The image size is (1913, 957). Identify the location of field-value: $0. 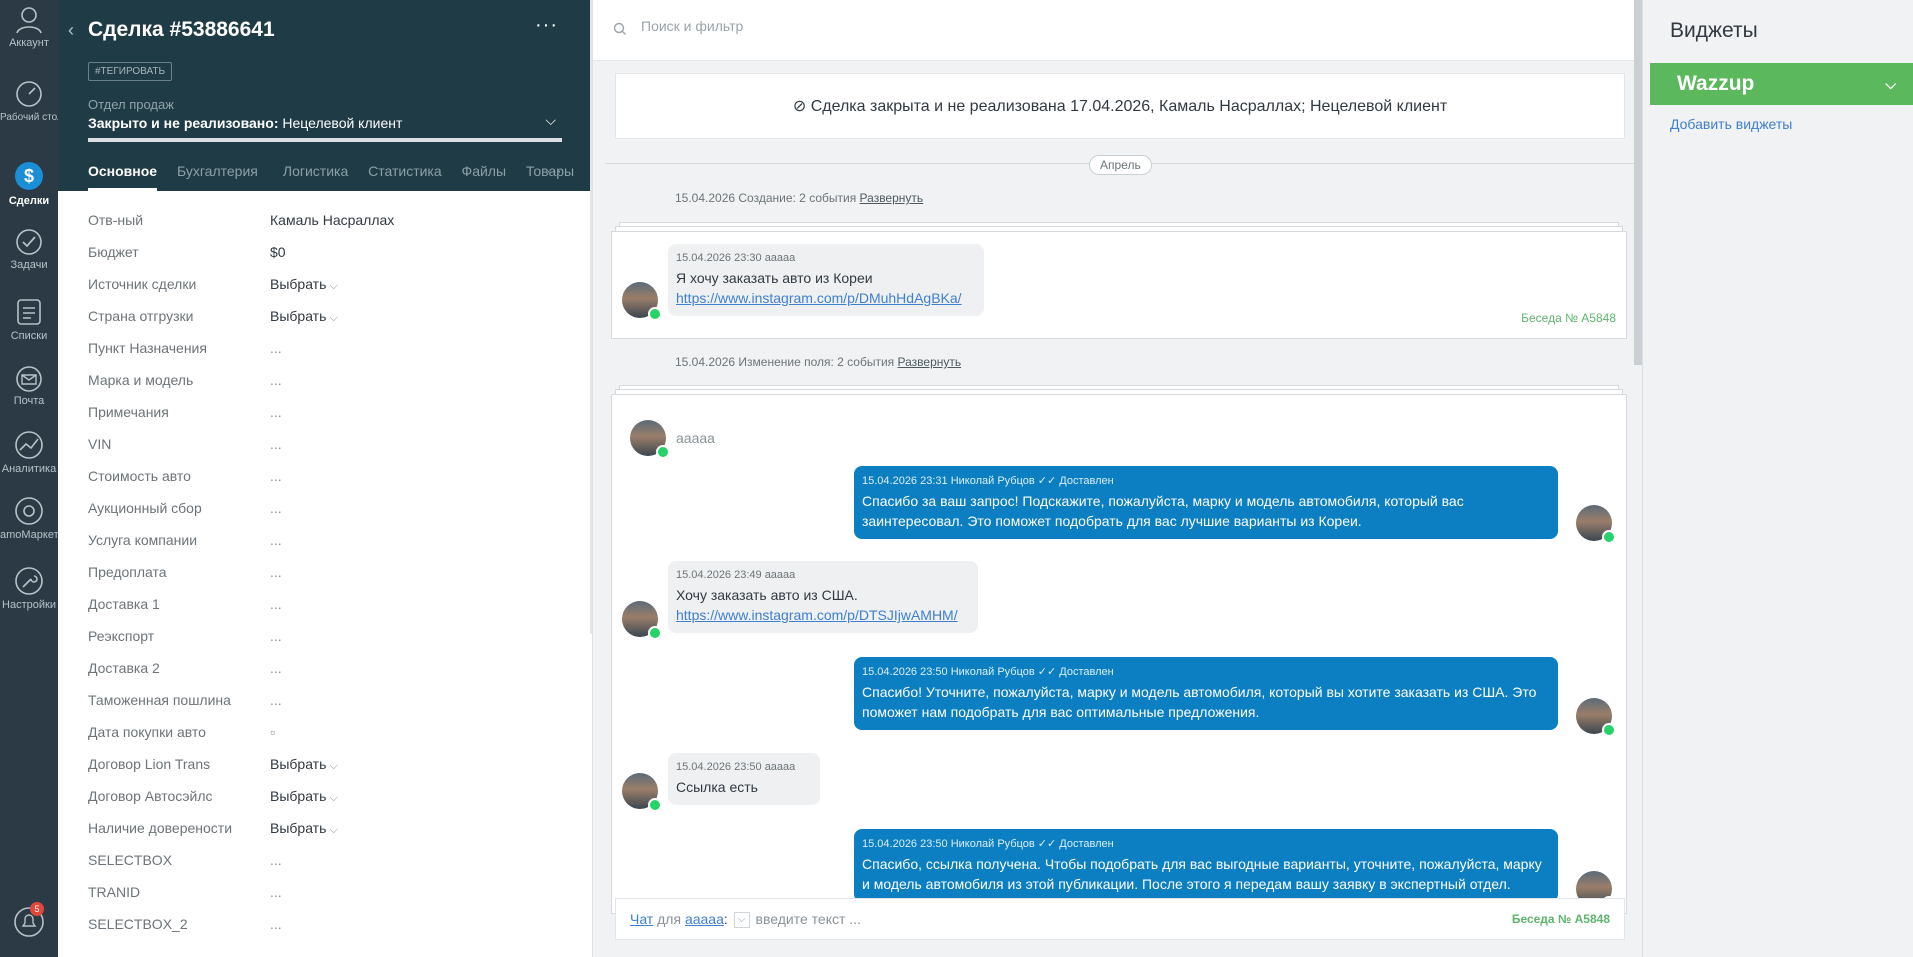
(278, 256).